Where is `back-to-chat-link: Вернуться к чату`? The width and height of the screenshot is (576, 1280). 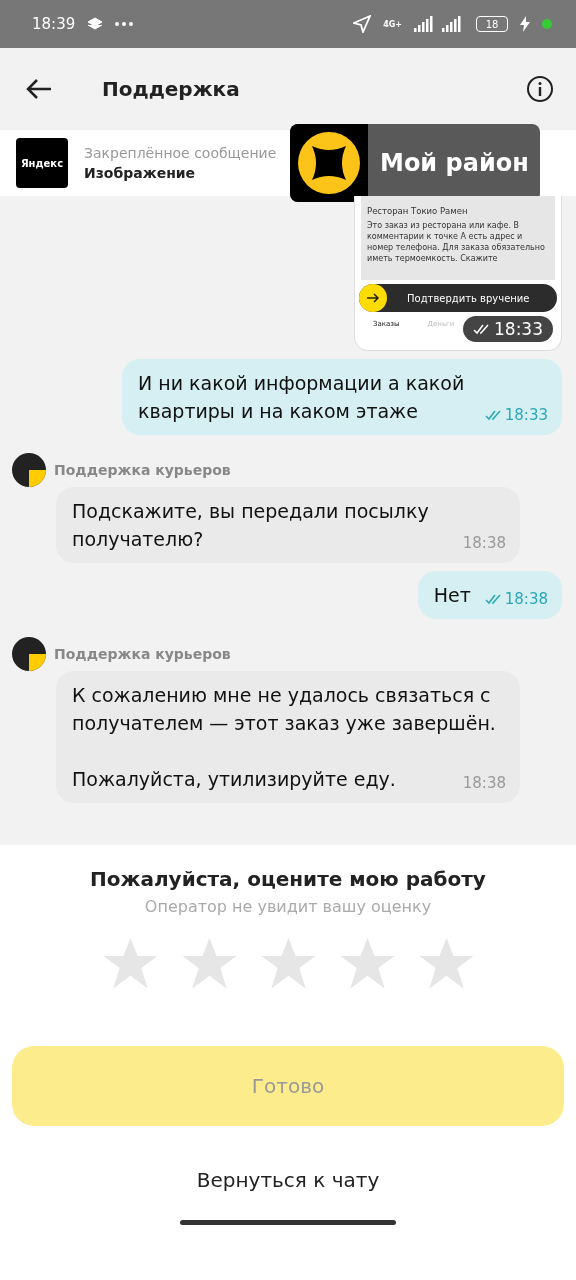
back-to-chat-link: Вернуться к чату is located at coordinates (288, 1180).